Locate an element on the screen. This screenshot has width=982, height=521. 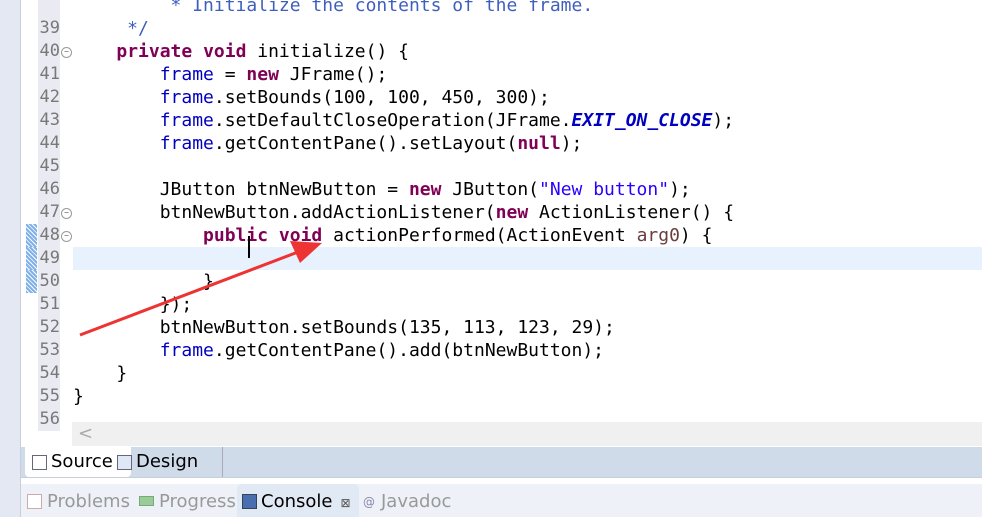
code-token: .getContentPane().setLayout( is located at coordinates (365, 143).